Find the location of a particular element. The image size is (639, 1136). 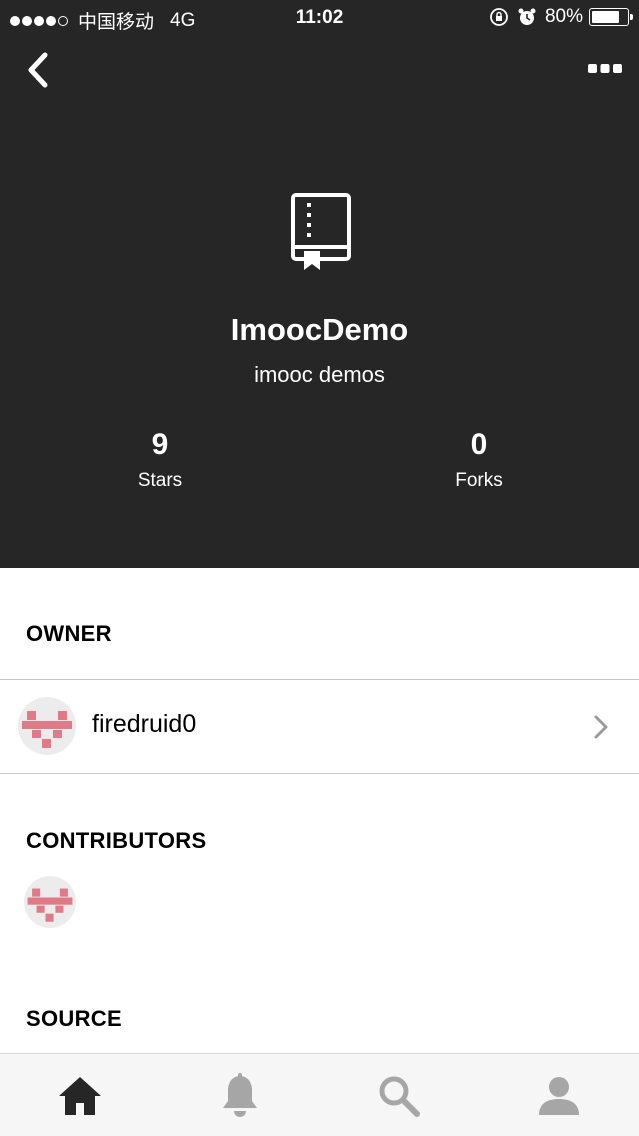

search-icon is located at coordinates (399, 1096).